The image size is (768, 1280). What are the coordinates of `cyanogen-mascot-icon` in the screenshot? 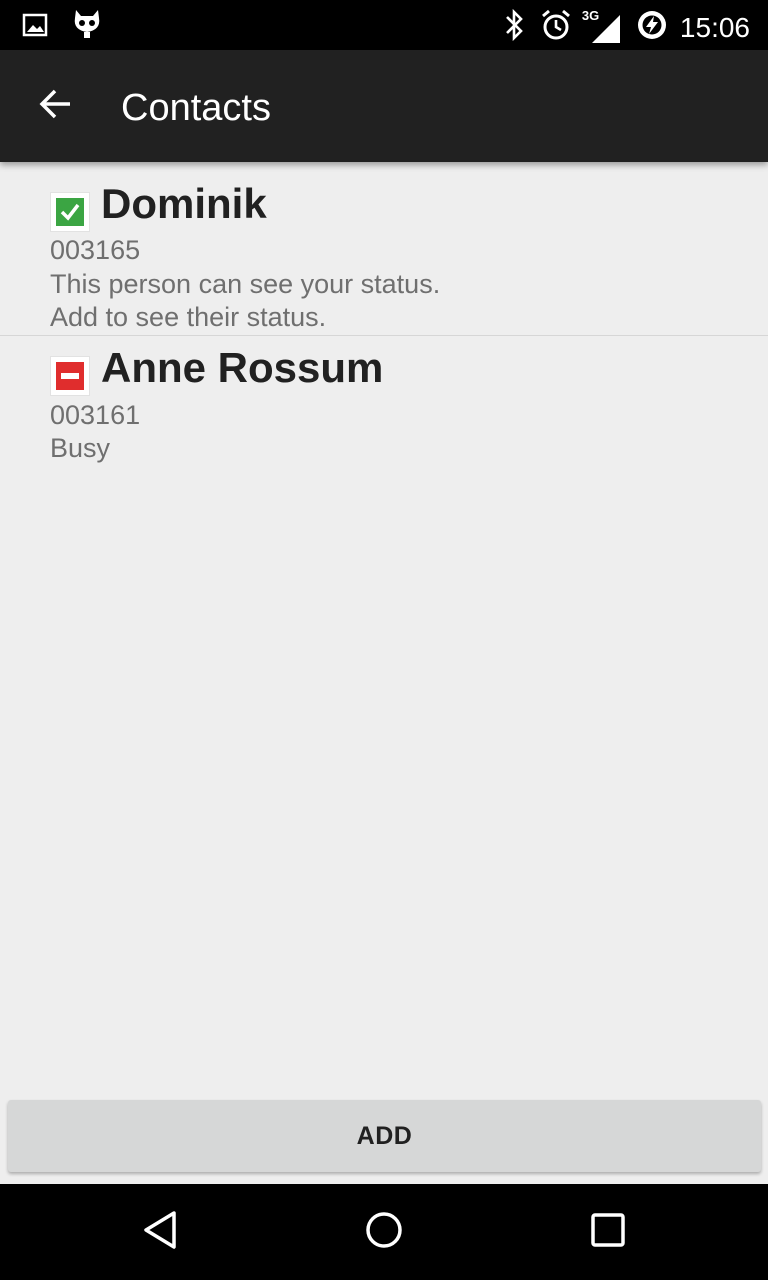 It's located at (87, 27).